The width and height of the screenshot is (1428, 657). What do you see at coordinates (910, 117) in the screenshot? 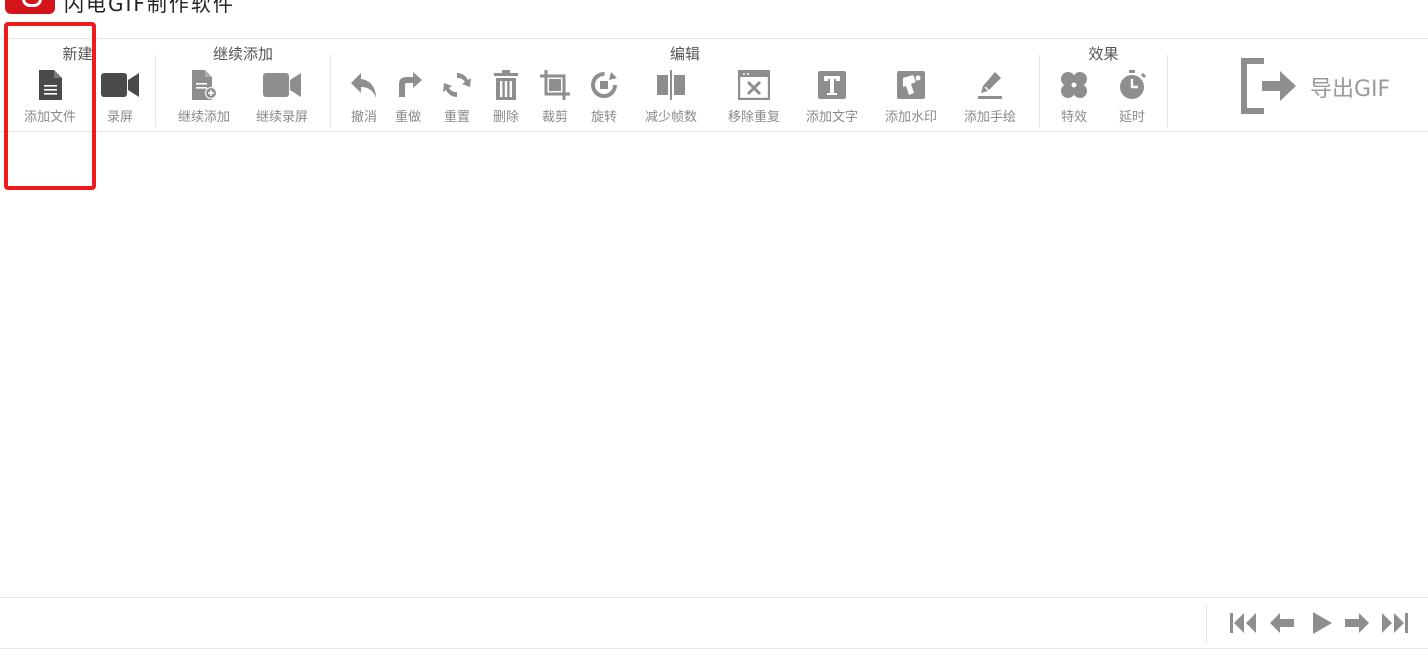
I see `add-watermark-label: 添加水印` at bounding box center [910, 117].